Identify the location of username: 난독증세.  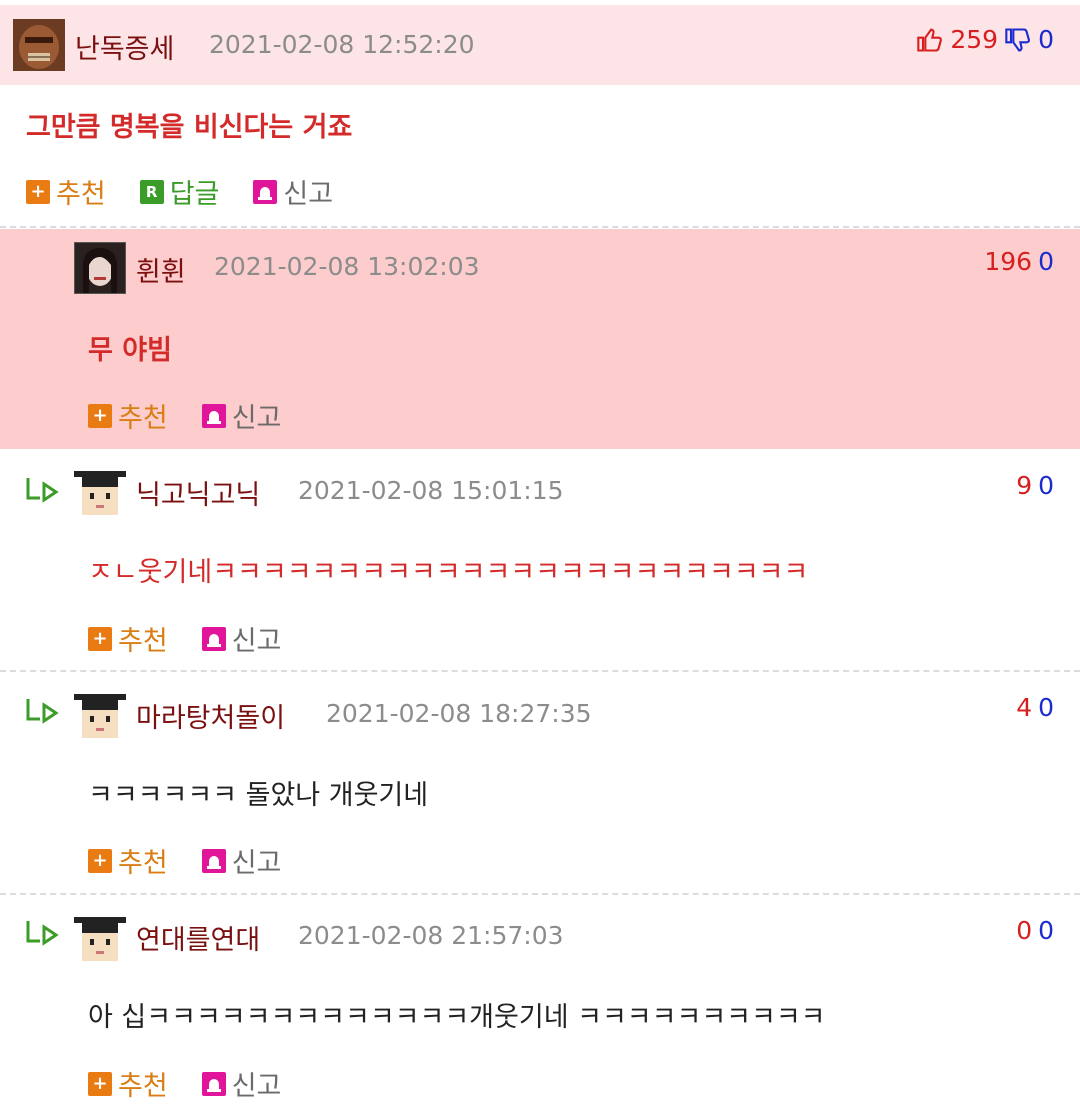
(124, 46).